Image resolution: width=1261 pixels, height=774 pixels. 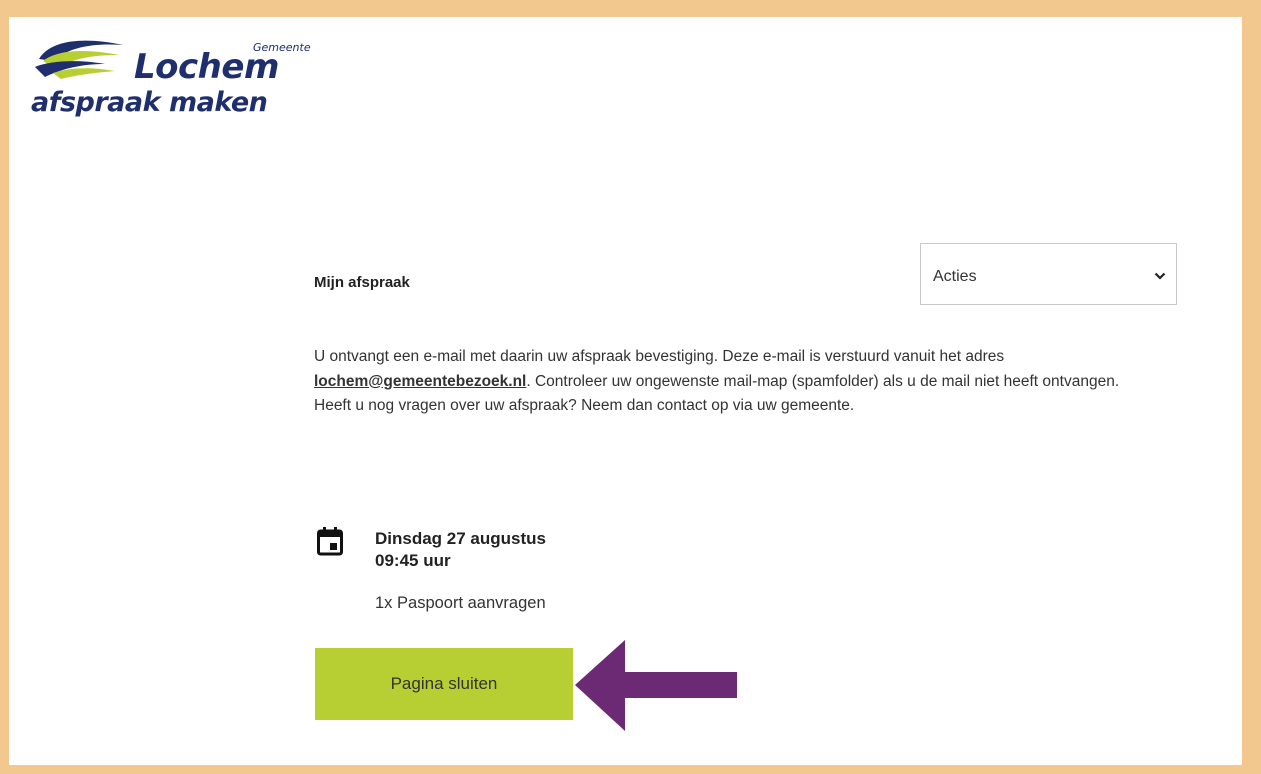 What do you see at coordinates (413, 560) in the screenshot?
I see `appointment-time: 09:45 uur` at bounding box center [413, 560].